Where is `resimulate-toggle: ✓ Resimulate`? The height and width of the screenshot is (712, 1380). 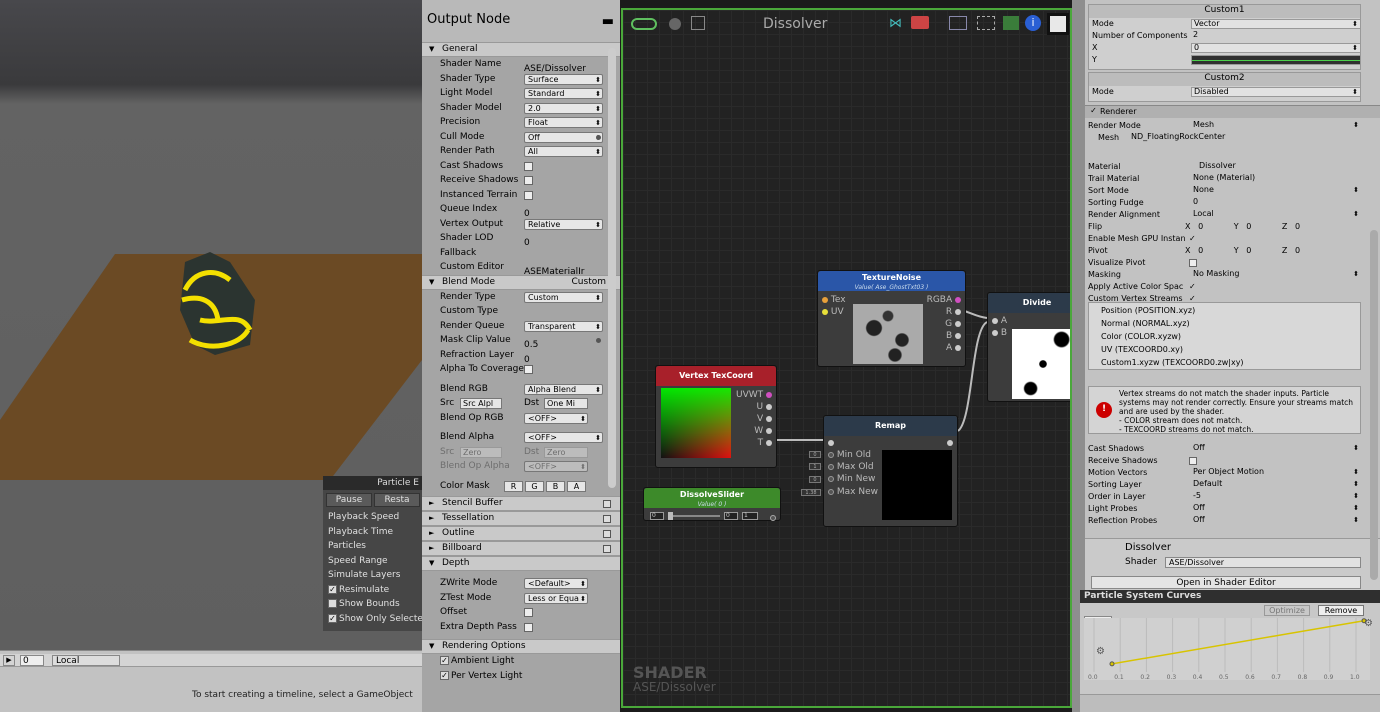
resimulate-toggle: ✓ Resimulate is located at coordinates (372, 590).